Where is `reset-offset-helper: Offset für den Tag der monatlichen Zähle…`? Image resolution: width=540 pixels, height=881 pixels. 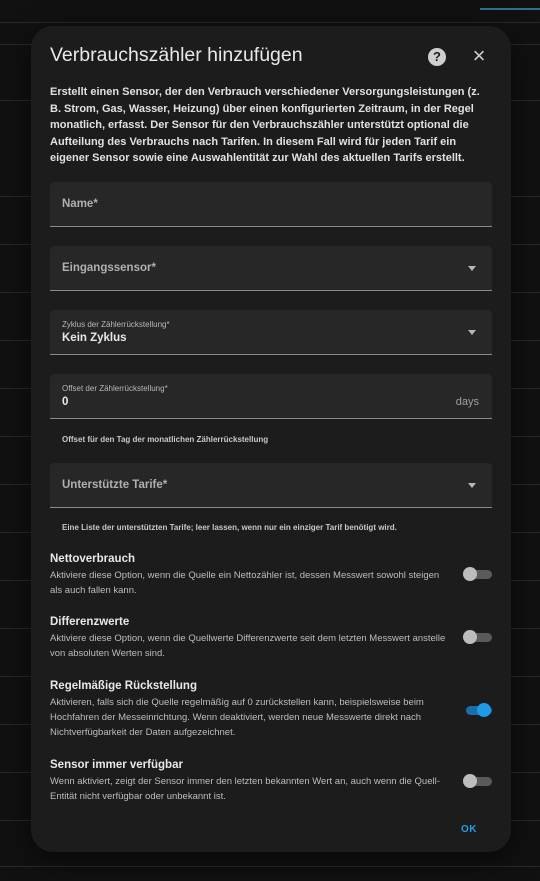
reset-offset-helper: Offset für den Tag der monatlichen Zähle… is located at coordinates (165, 439).